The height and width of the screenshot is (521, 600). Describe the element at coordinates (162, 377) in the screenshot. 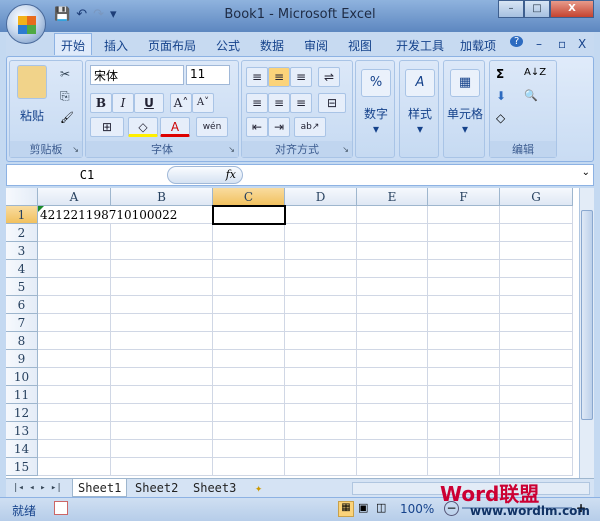

I see `cell-B10` at that location.